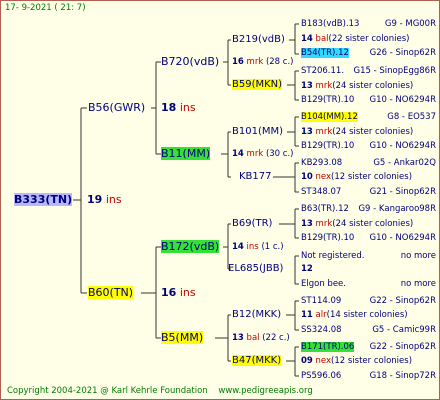 This screenshot has height=400, width=440. I want to click on gen3-queen-name: B219(vdB), so click(258, 39).